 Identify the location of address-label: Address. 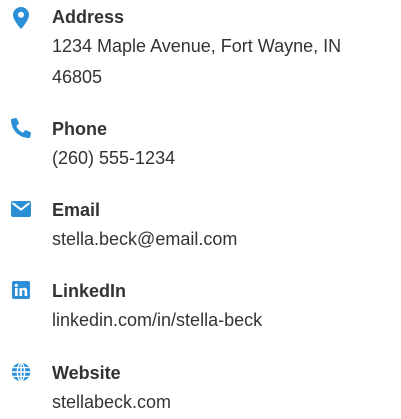
(88, 17).